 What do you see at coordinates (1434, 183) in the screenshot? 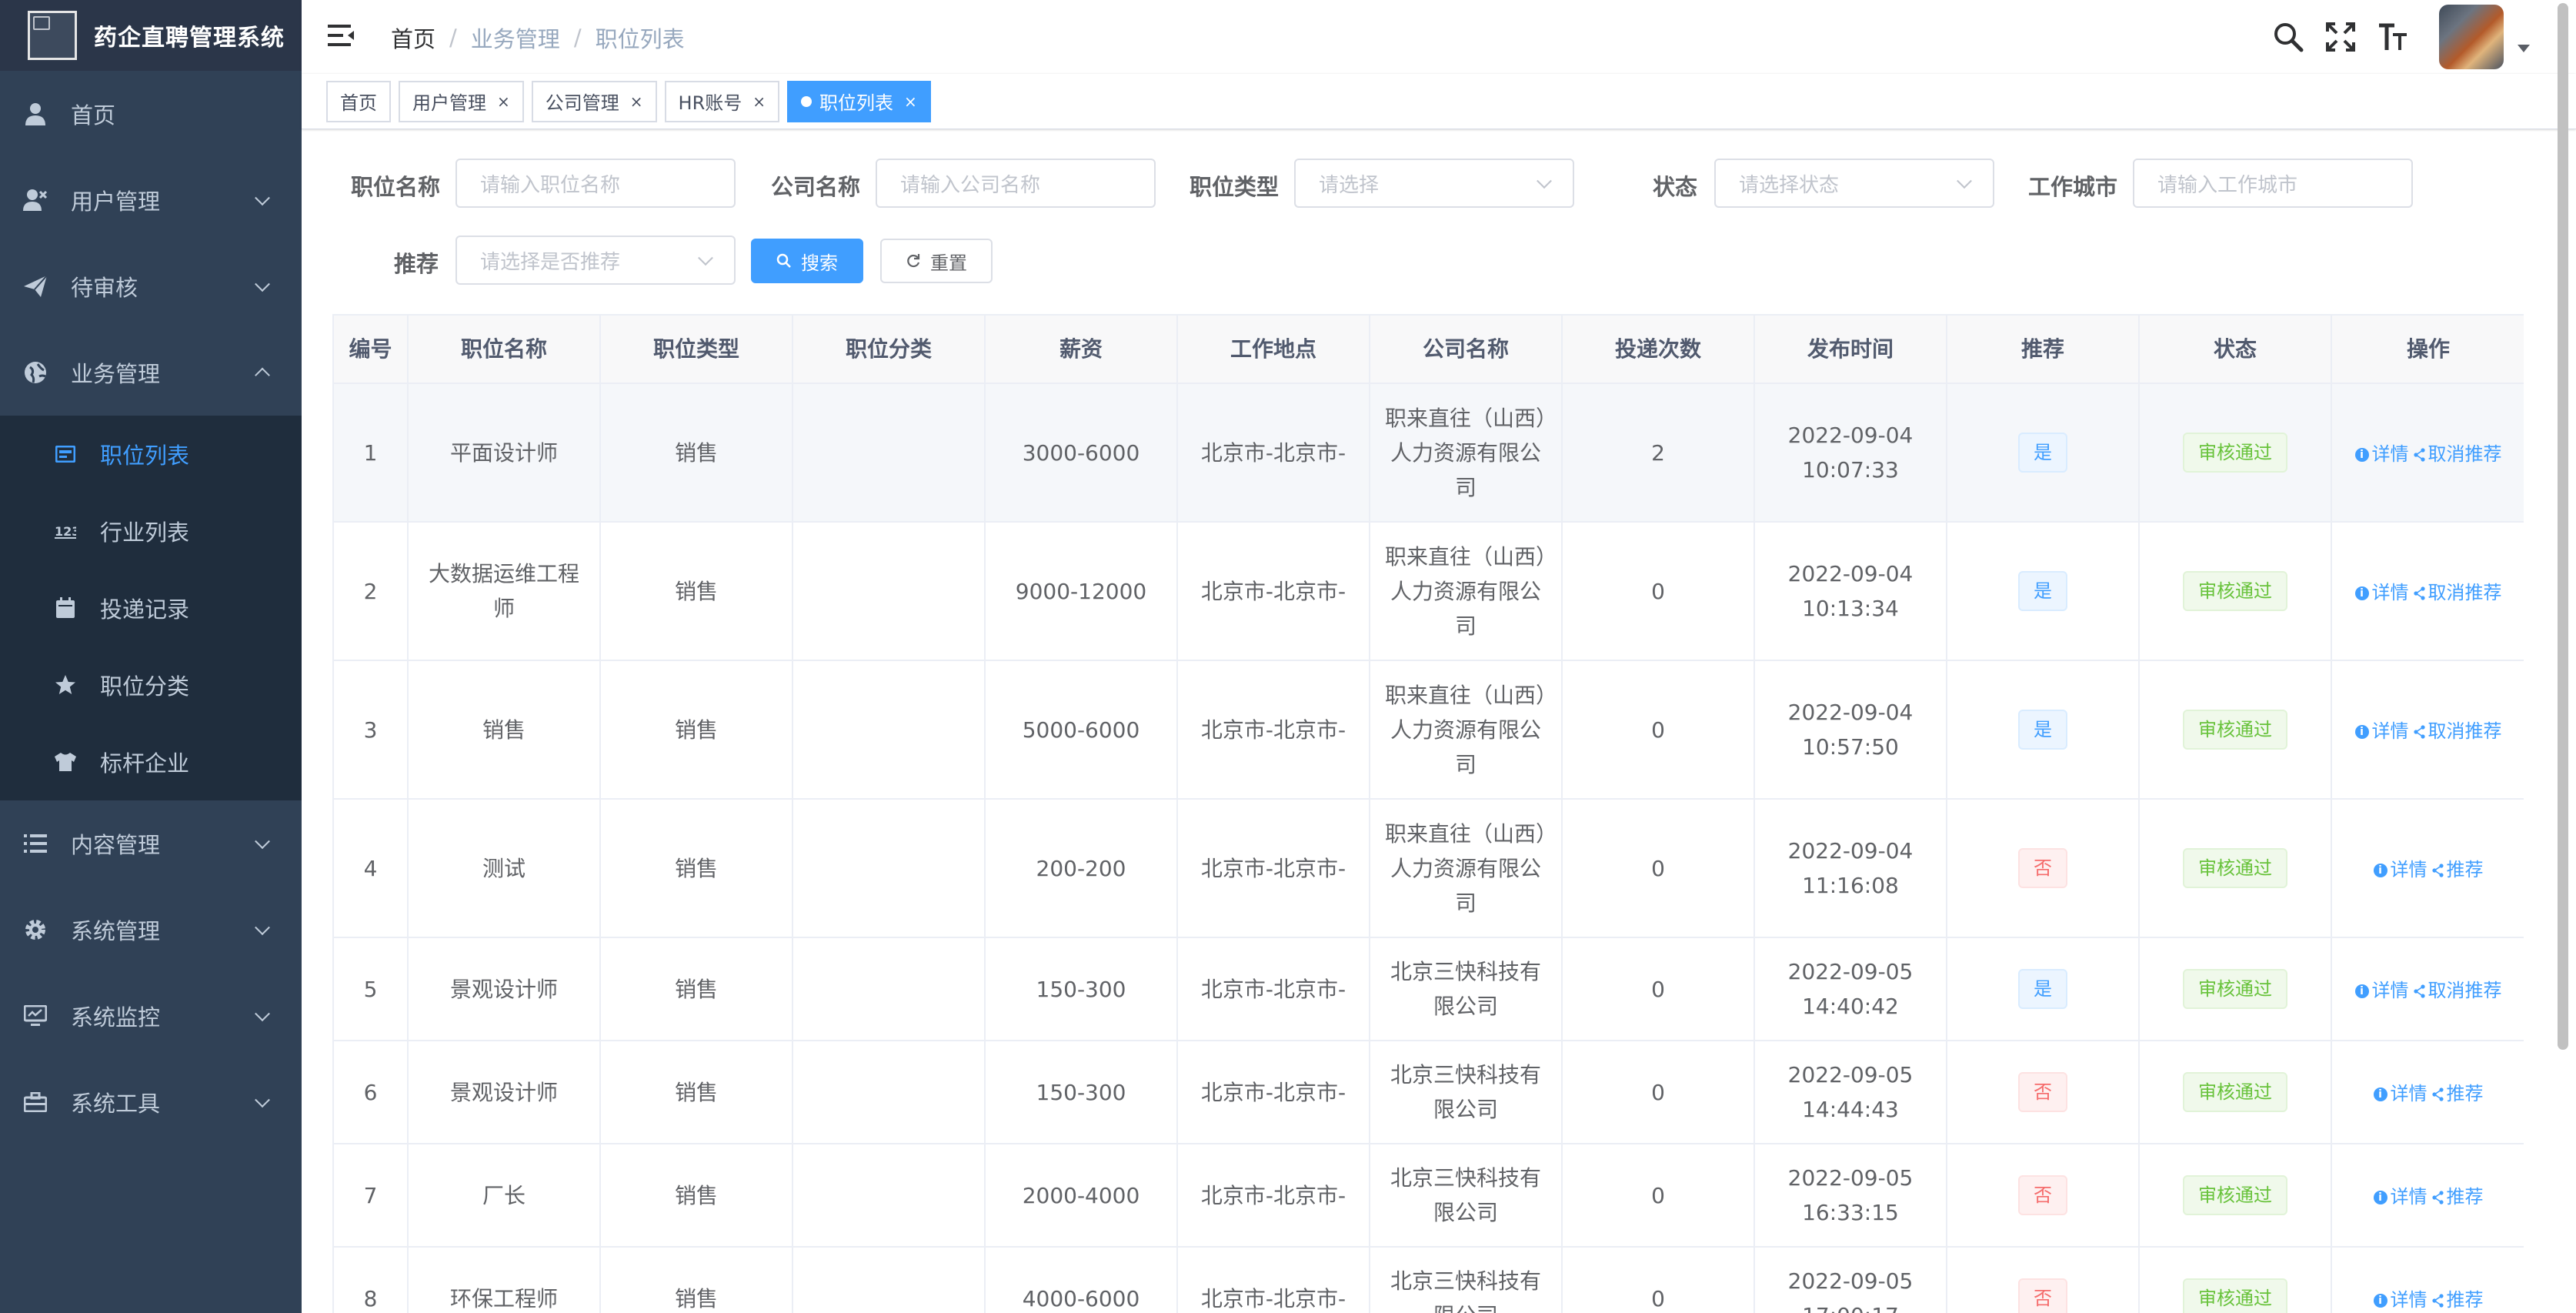
I see `job-type-select: 请选择` at bounding box center [1434, 183].